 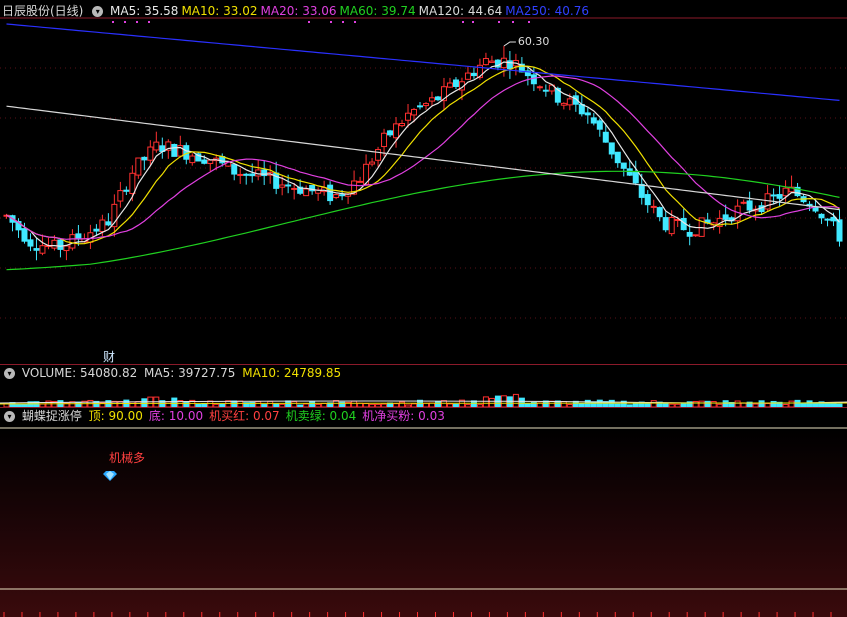 What do you see at coordinates (244, 416) in the screenshot?
I see `indicator-value-item: 机买红: 0.07` at bounding box center [244, 416].